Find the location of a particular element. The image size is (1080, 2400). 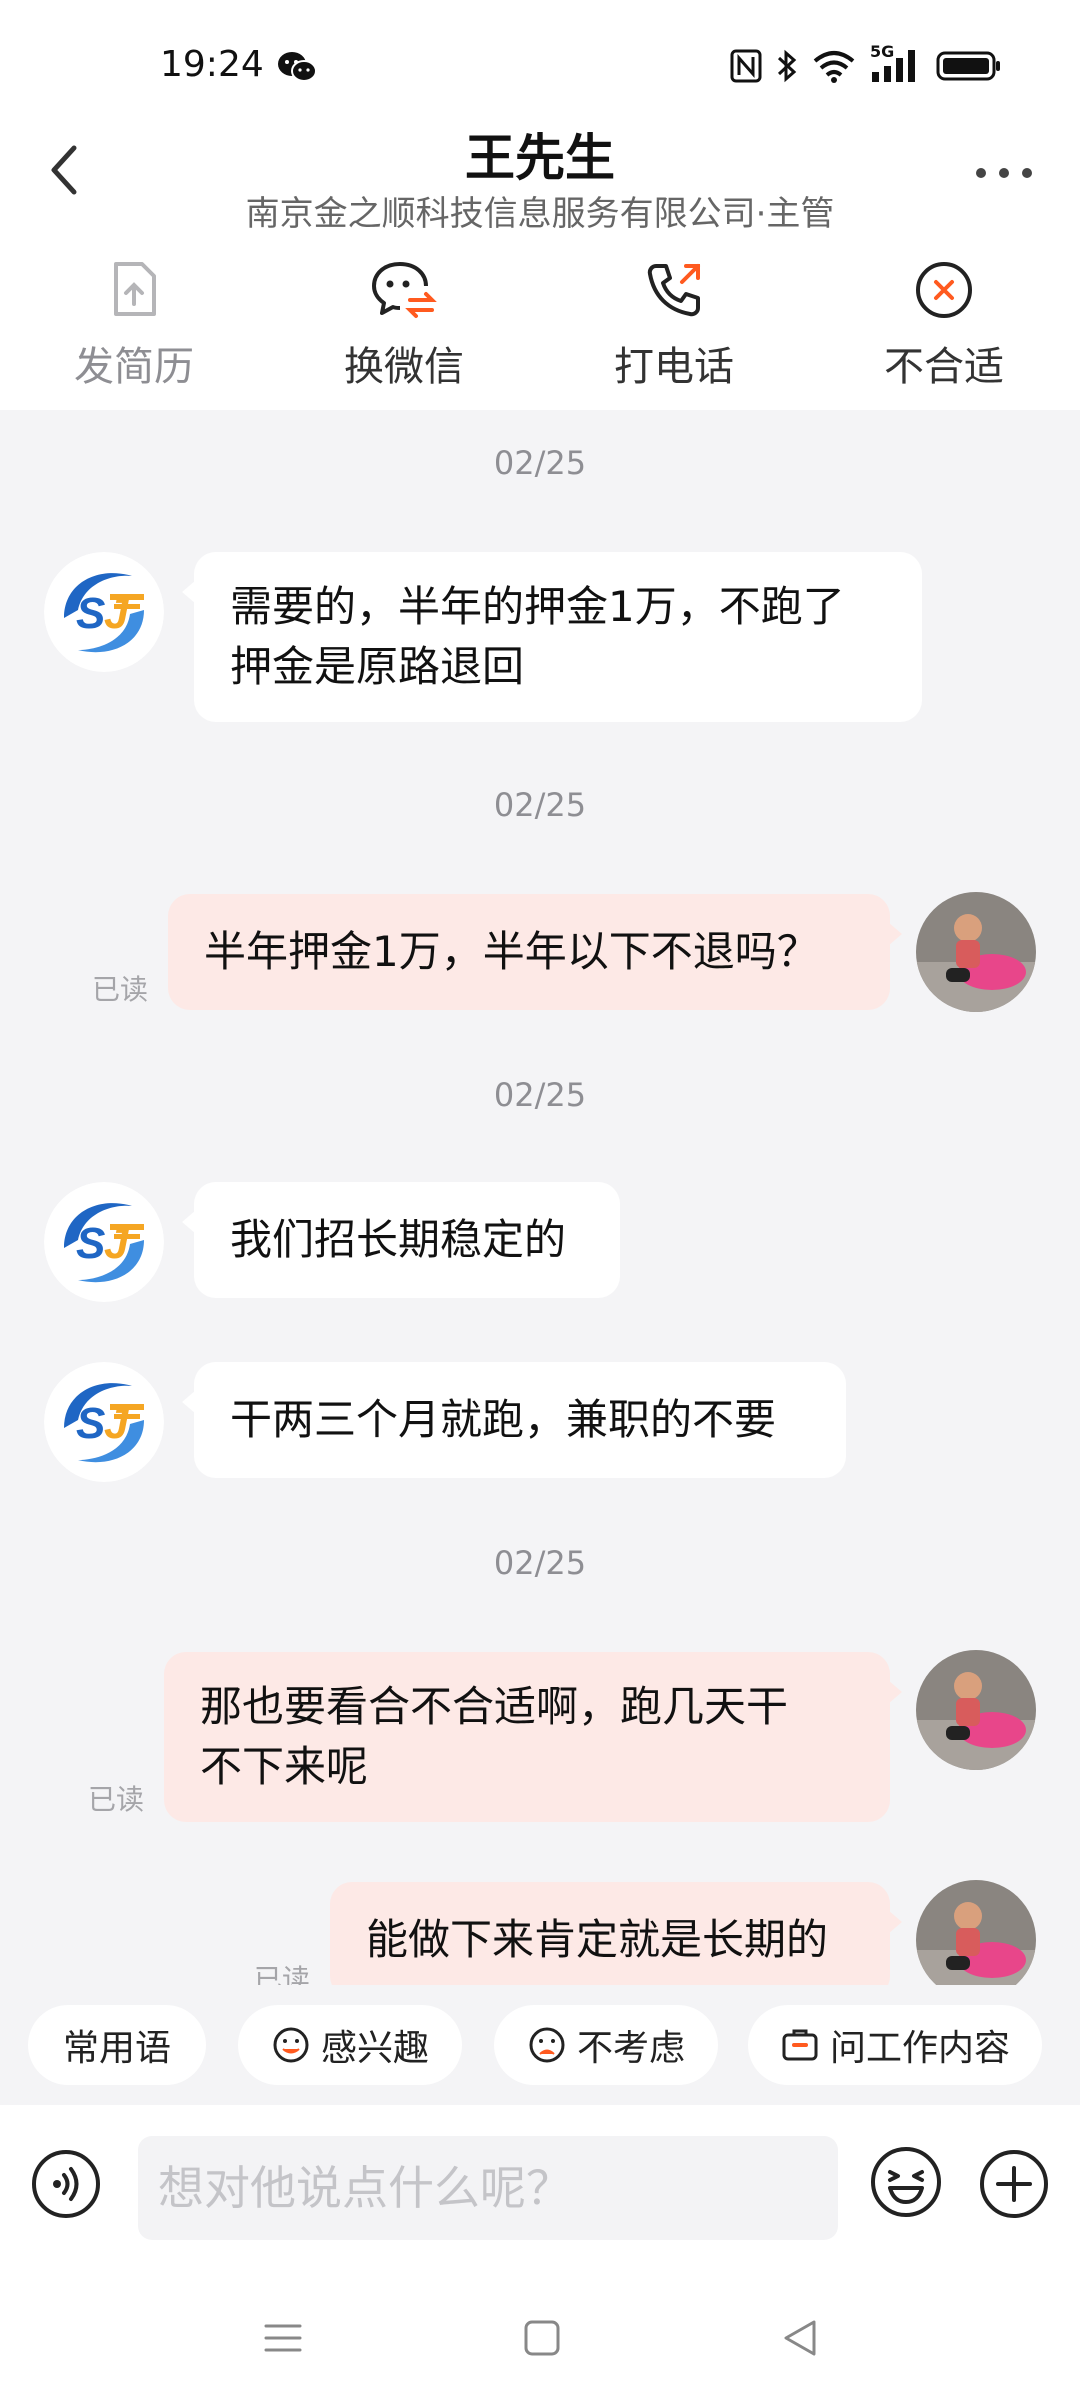

send-resume-button: 发简历 is located at coordinates (134, 328).